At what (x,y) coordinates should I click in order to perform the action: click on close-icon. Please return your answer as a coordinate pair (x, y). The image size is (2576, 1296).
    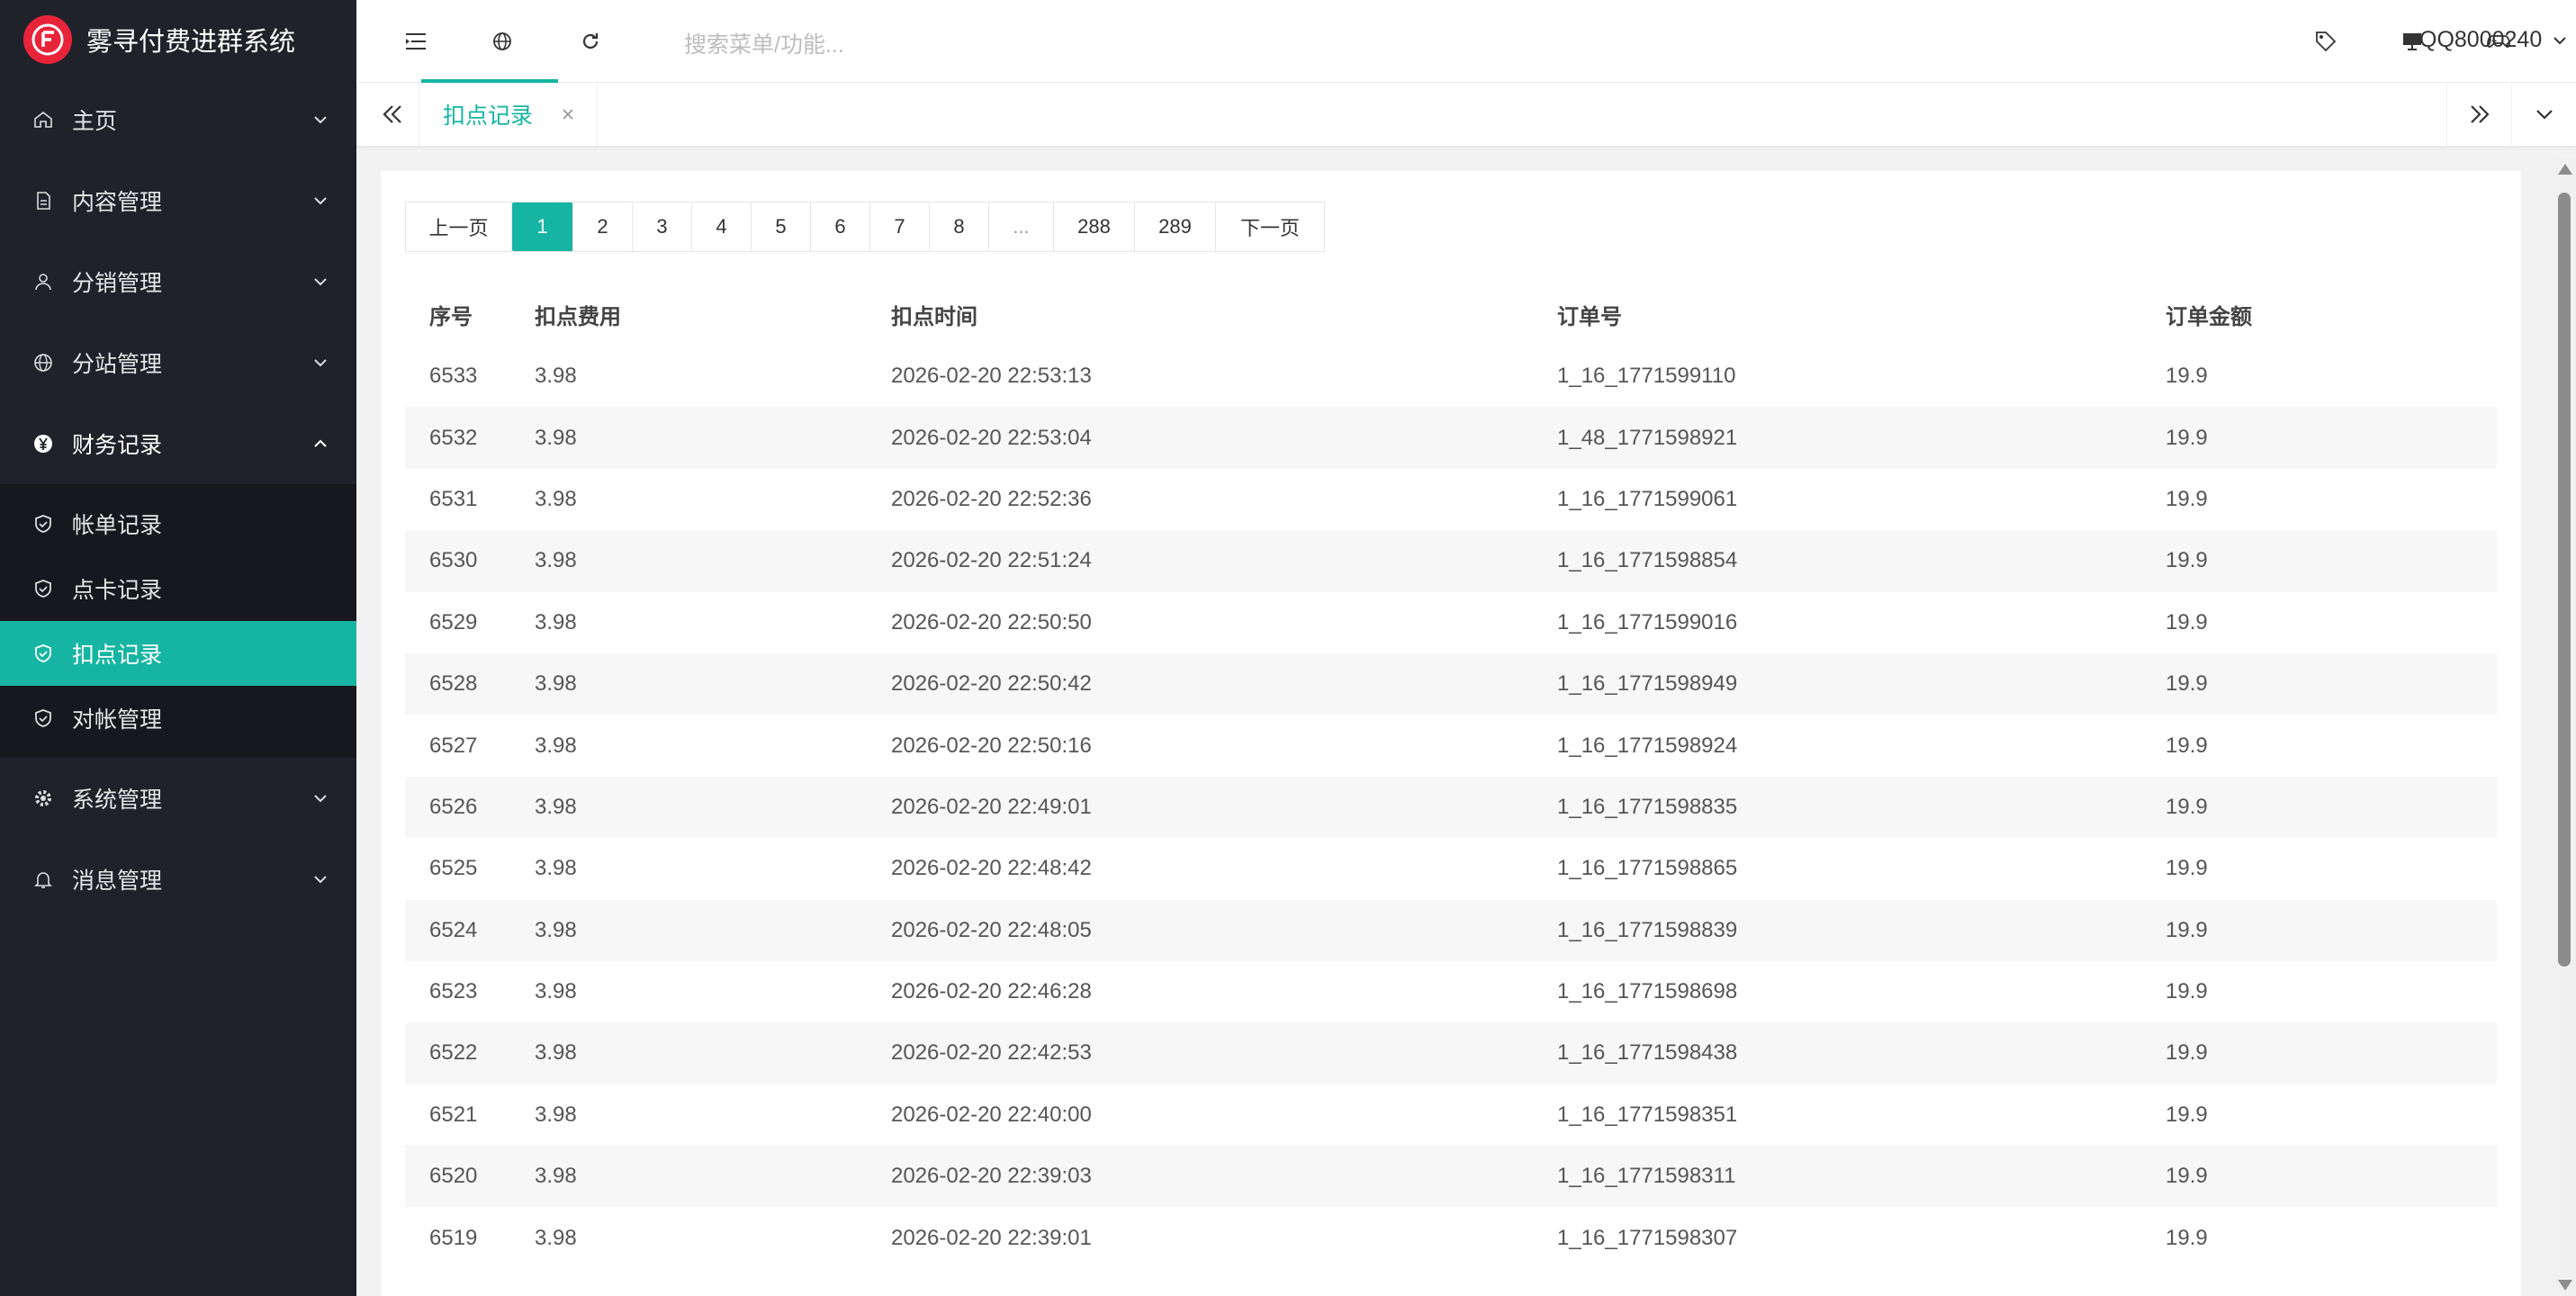
    Looking at the image, I should click on (568, 114).